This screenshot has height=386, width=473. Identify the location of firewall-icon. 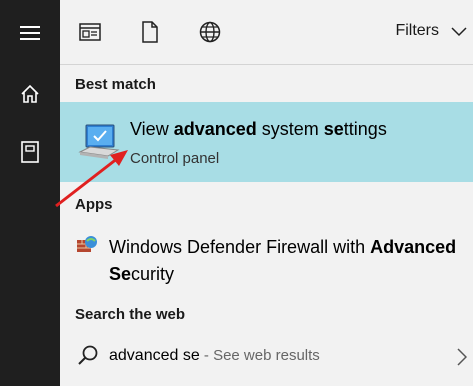
(87, 245).